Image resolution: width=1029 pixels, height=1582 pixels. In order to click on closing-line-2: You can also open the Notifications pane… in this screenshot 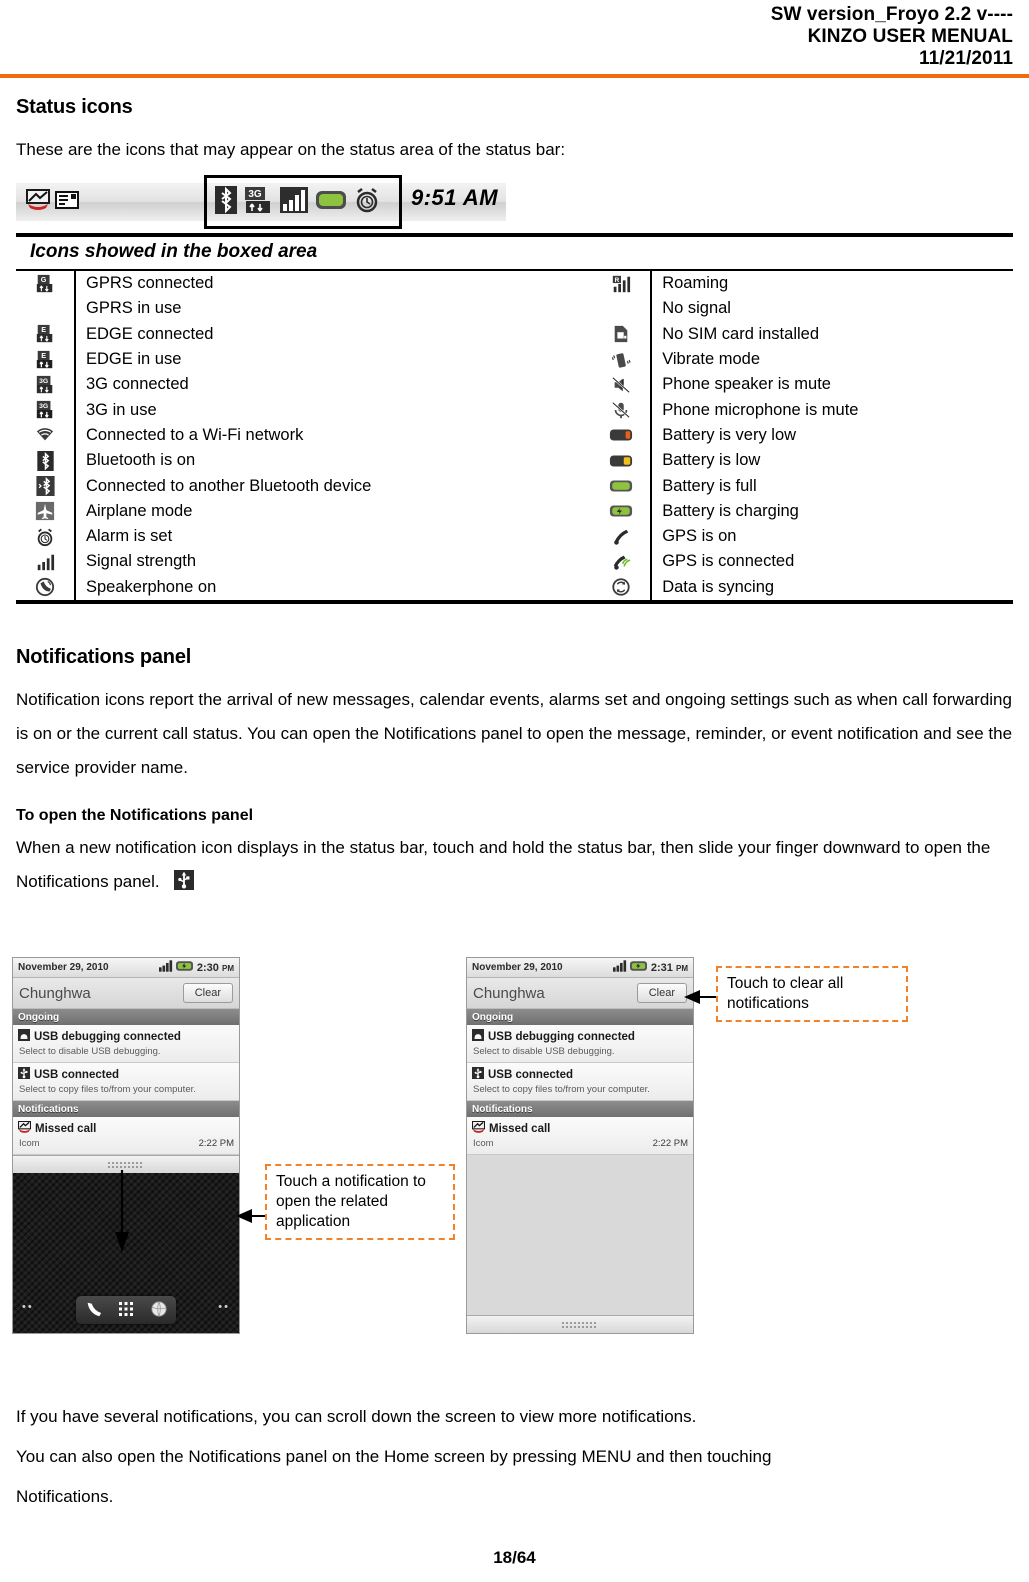, I will do `click(394, 1456)`.